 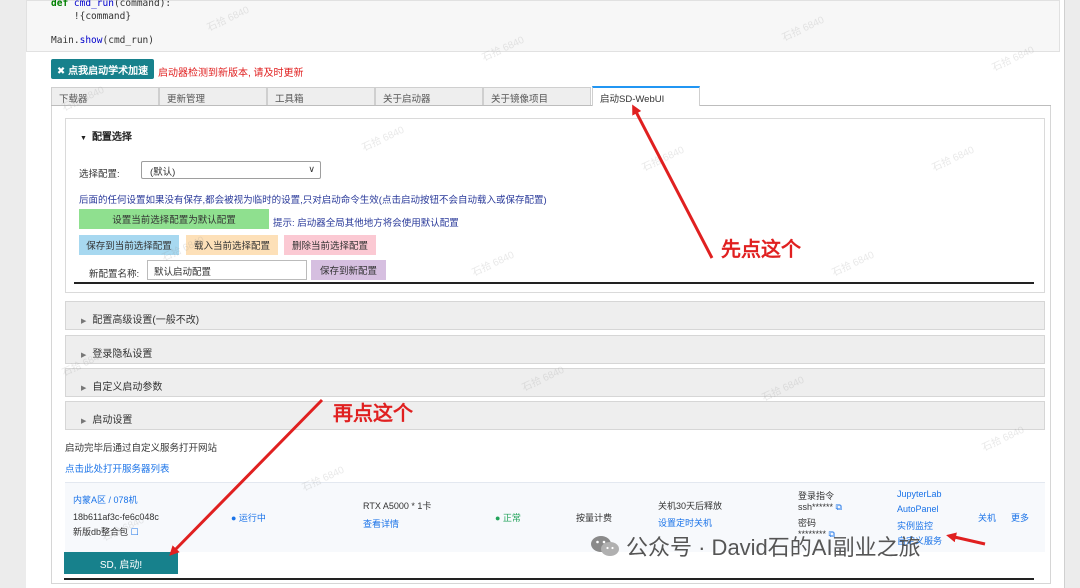 I want to click on server-image-name: 新版db整合包, so click(x=101, y=532).